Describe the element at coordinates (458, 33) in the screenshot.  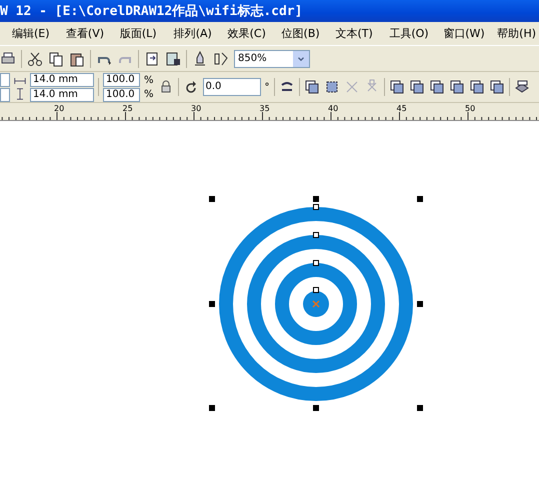
I see `menu-item: 窗口(W)` at that location.